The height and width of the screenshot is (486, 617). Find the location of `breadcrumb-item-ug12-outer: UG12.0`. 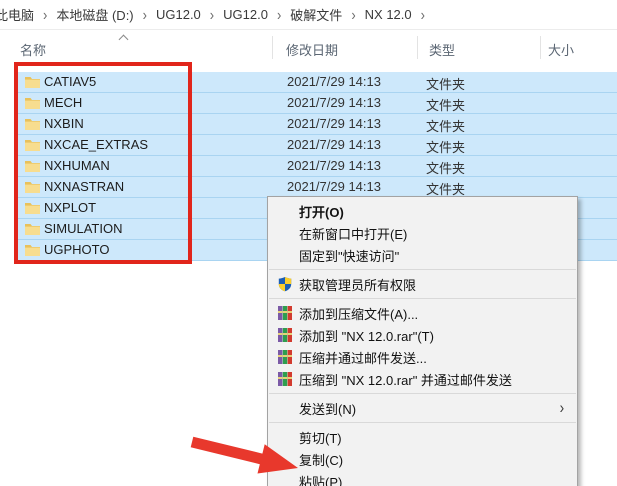

breadcrumb-item-ug12-outer: UG12.0 is located at coordinates (178, 14).